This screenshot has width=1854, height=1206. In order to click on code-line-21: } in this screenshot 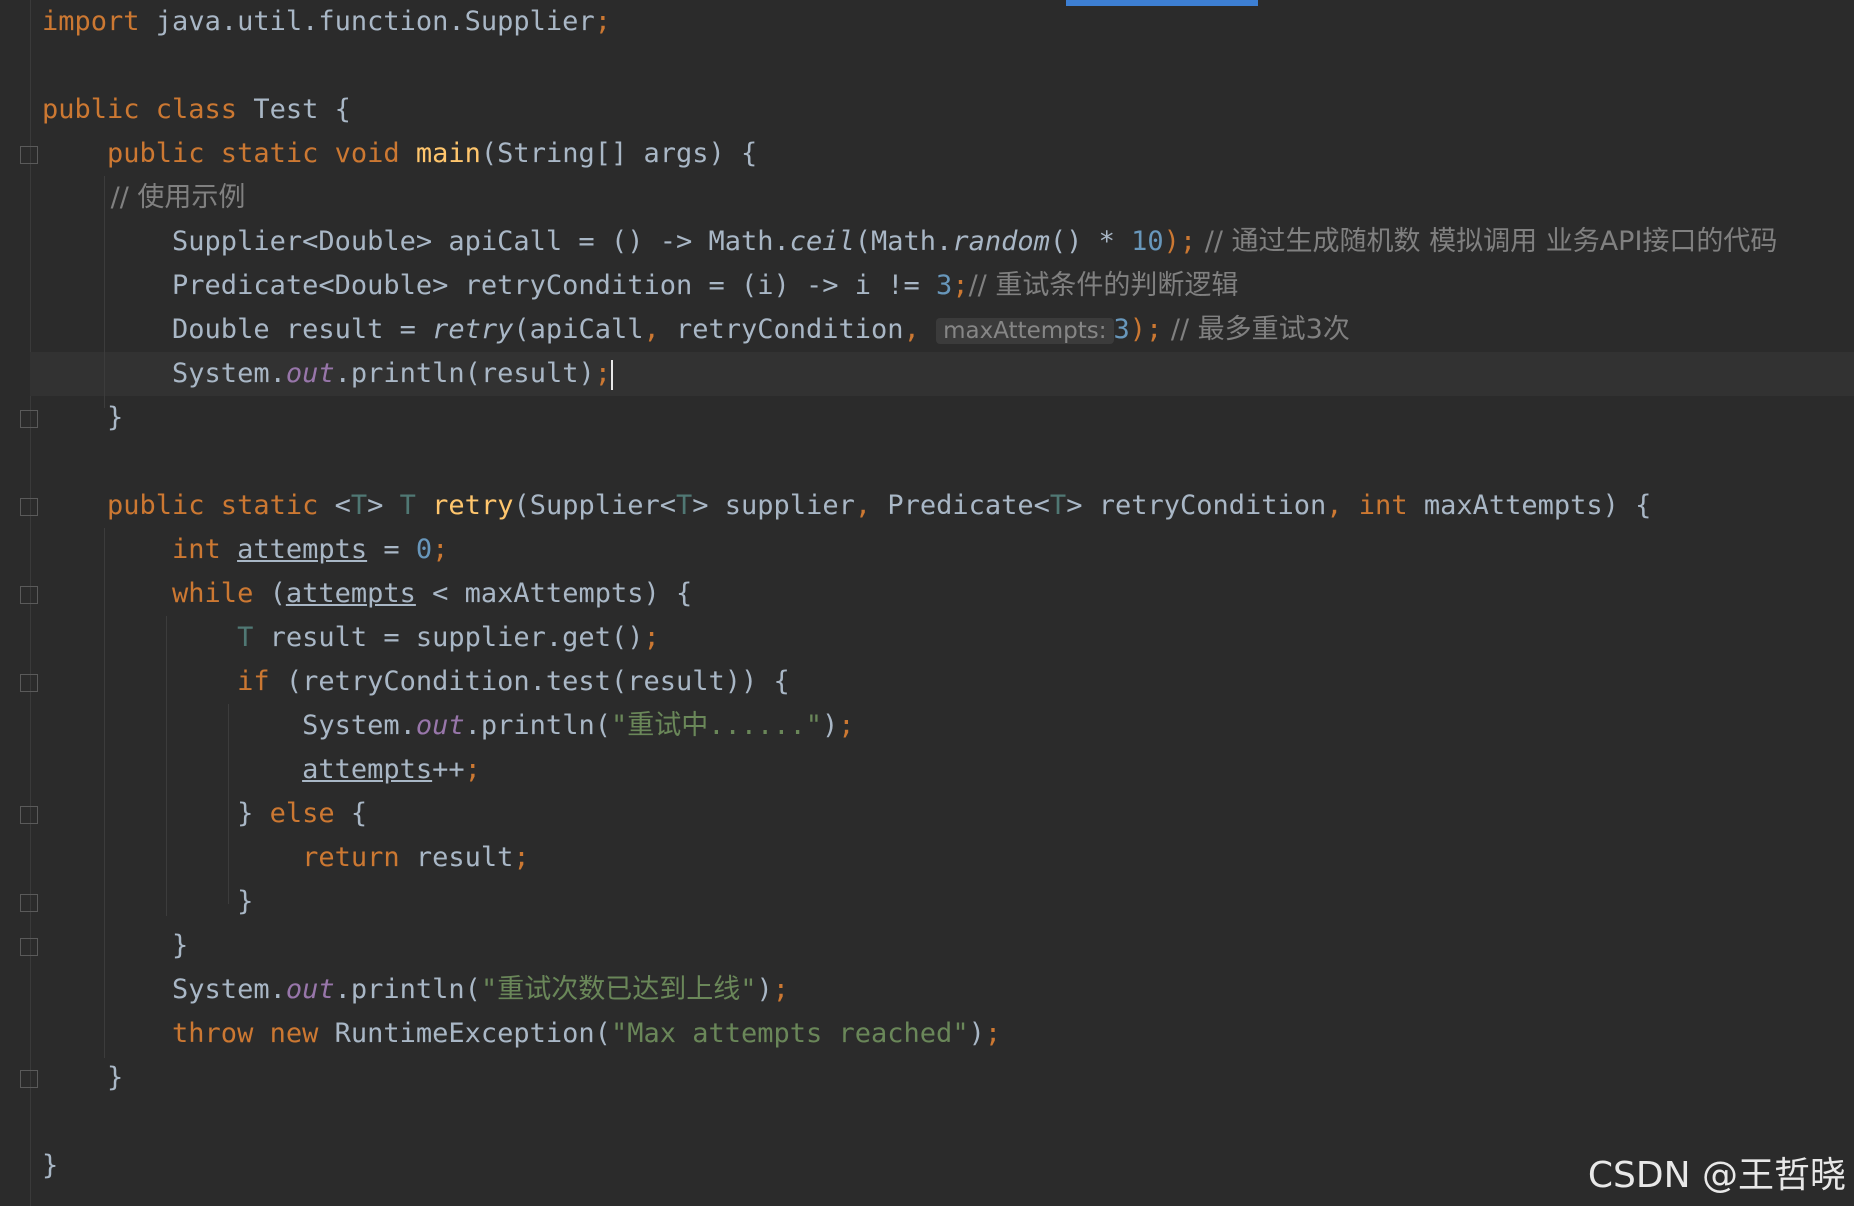, I will do `click(147, 902)`.